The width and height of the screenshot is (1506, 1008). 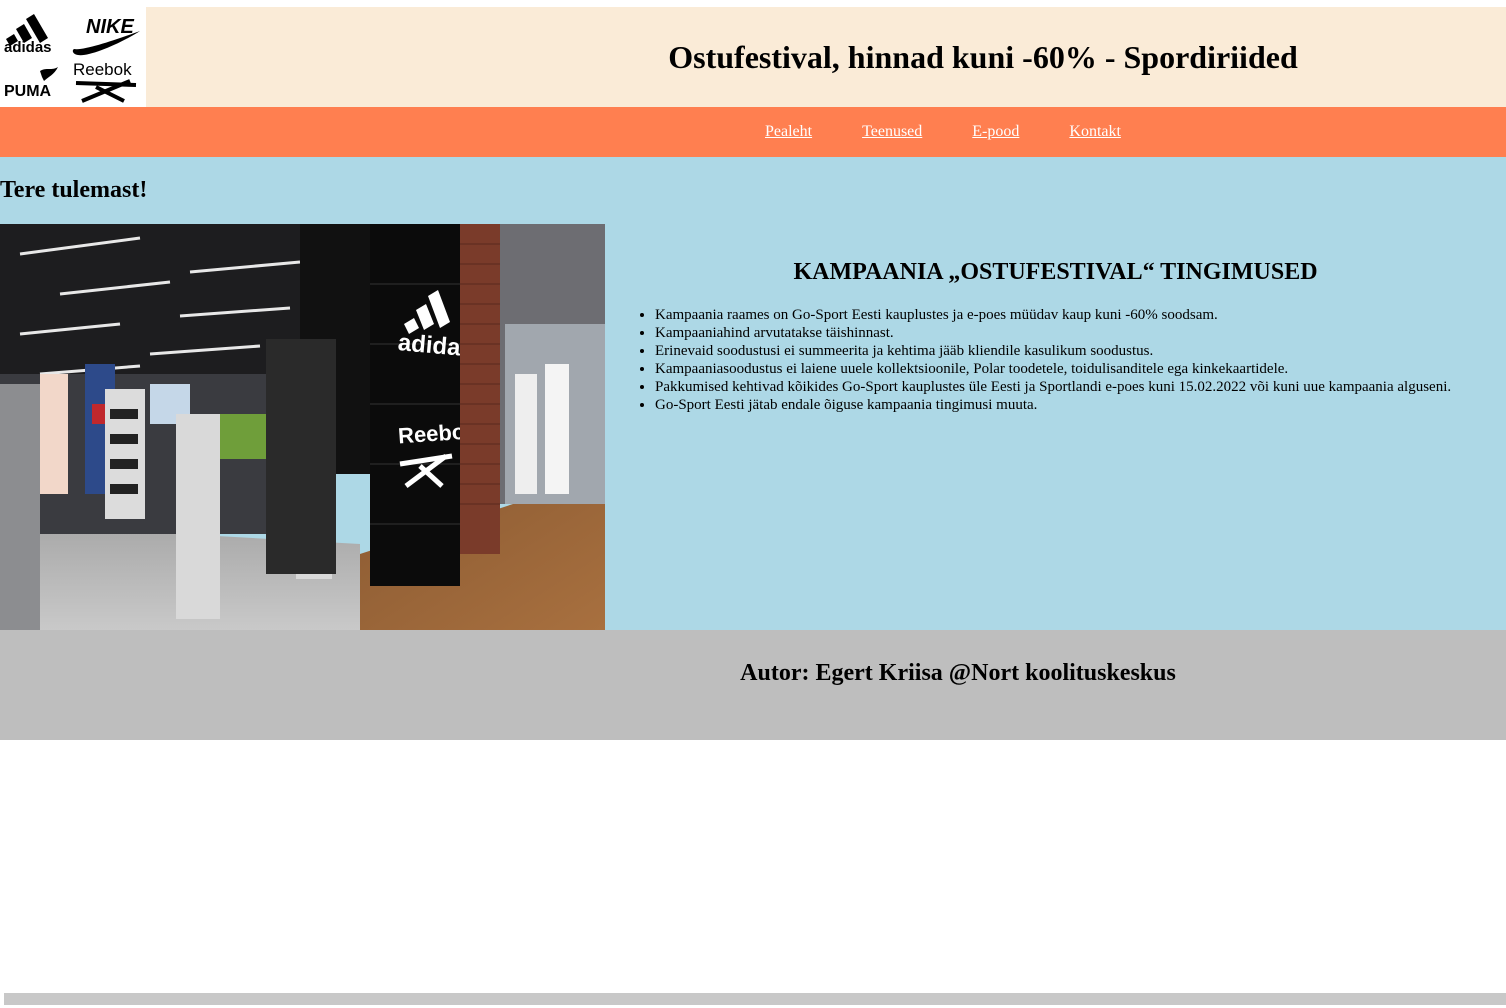 I want to click on nav-link-kontakt: Kontakt, so click(x=1095, y=131).